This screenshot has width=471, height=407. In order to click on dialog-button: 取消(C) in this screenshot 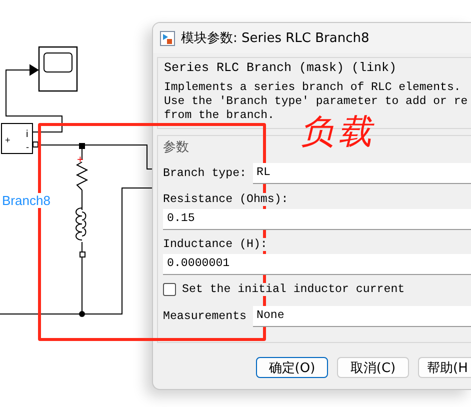, I will do `click(373, 367)`.